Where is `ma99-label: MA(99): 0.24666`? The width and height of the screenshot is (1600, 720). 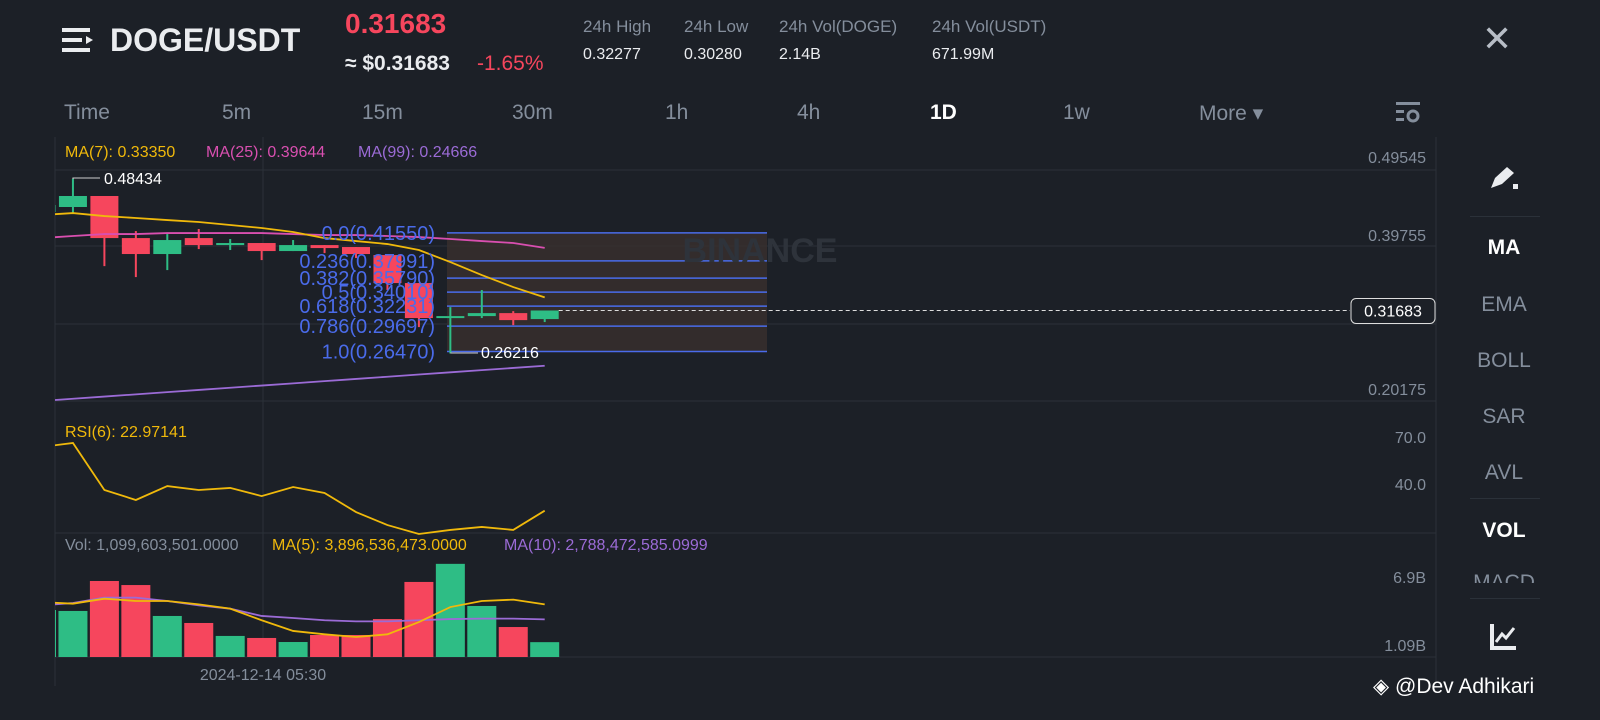
ma99-label: MA(99): 0.24666 is located at coordinates (417, 152).